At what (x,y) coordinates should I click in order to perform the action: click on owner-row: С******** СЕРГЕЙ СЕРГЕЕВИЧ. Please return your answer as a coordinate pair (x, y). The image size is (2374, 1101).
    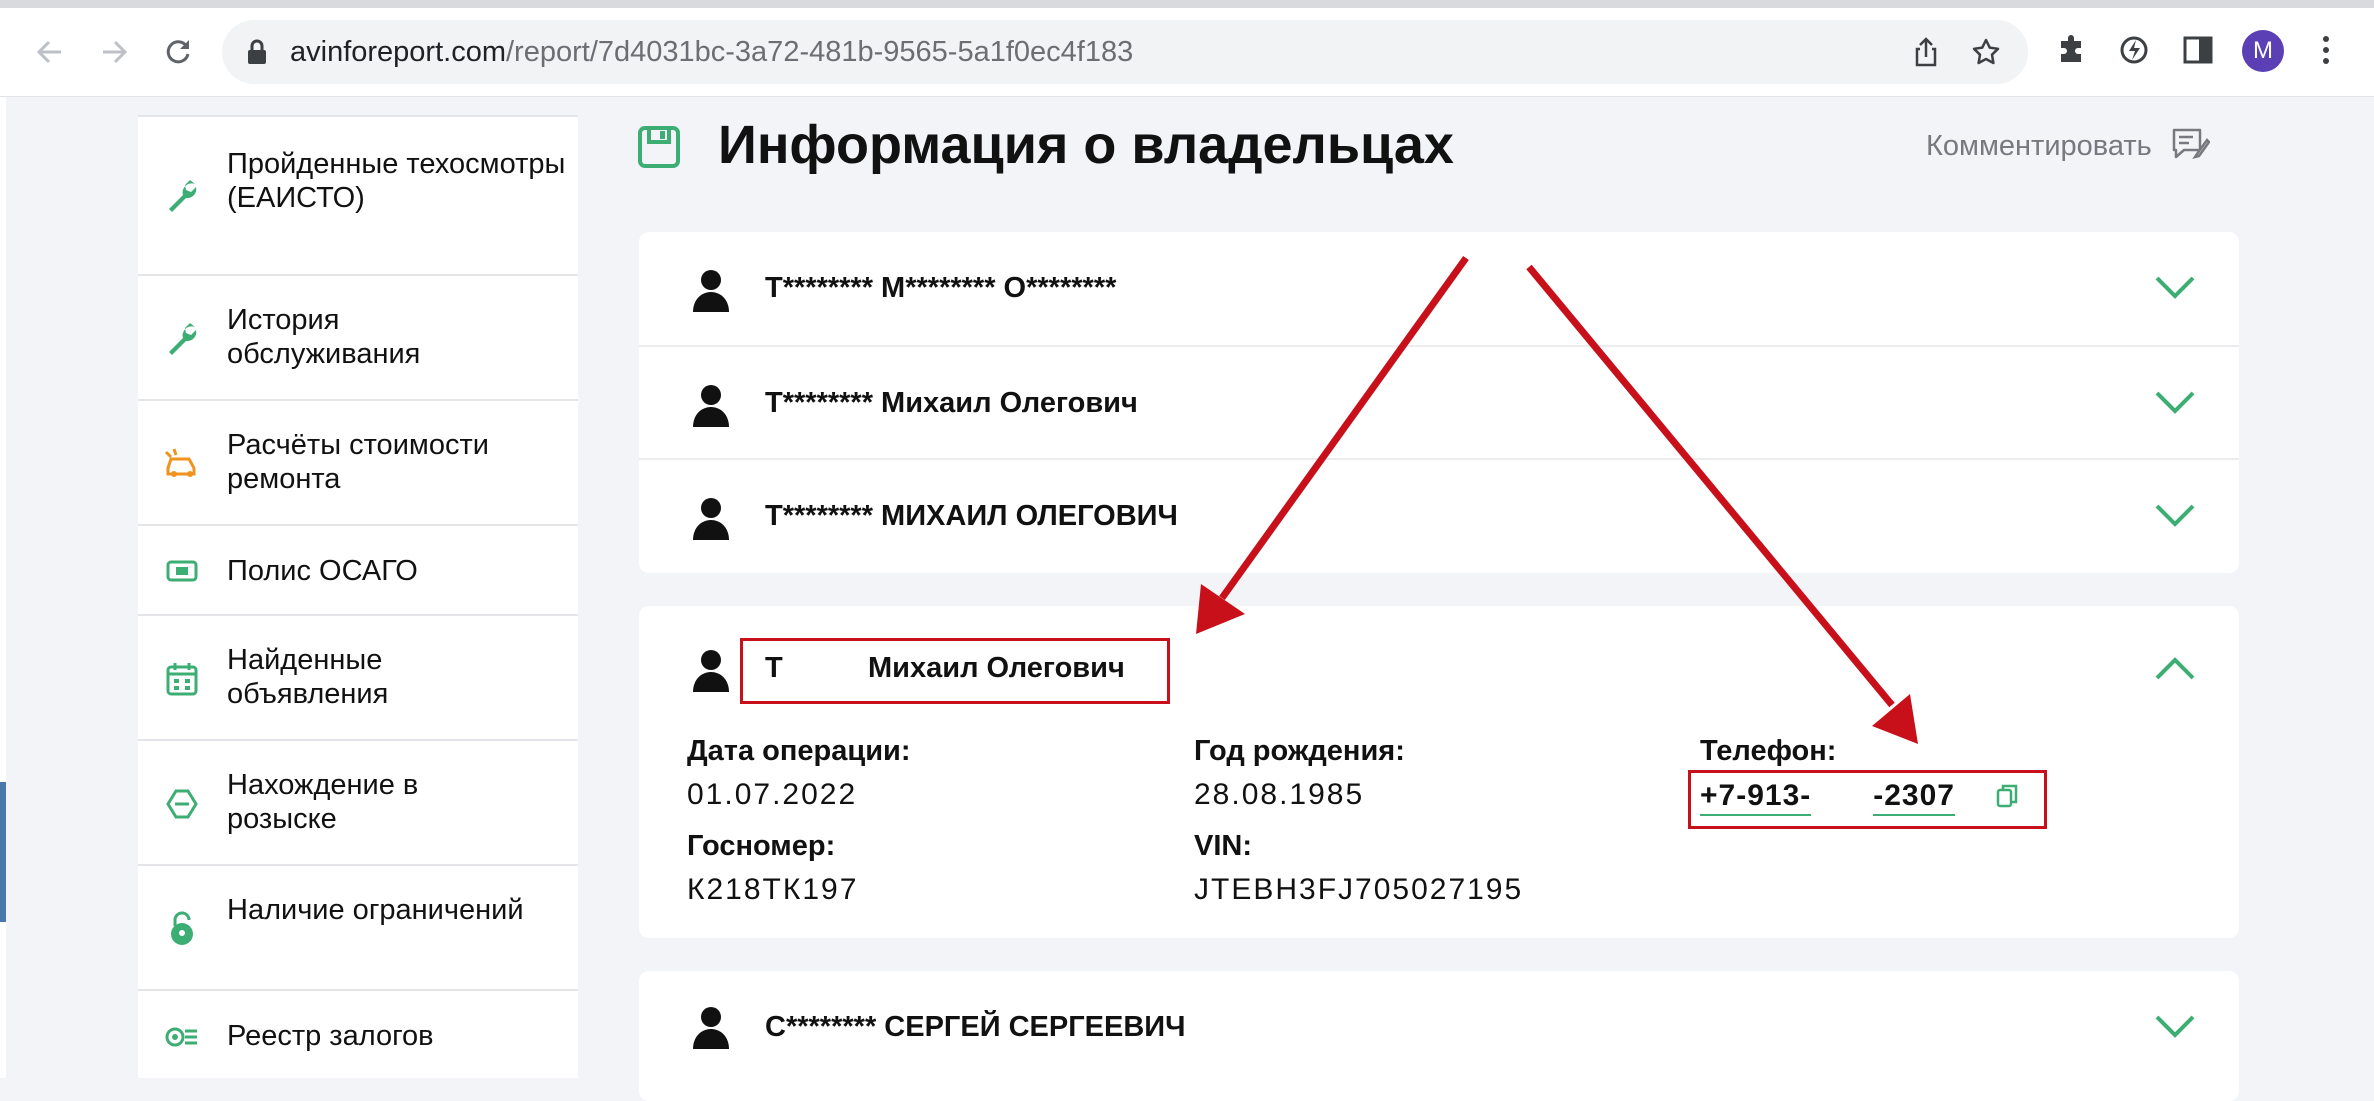
    Looking at the image, I should click on (1439, 1027).